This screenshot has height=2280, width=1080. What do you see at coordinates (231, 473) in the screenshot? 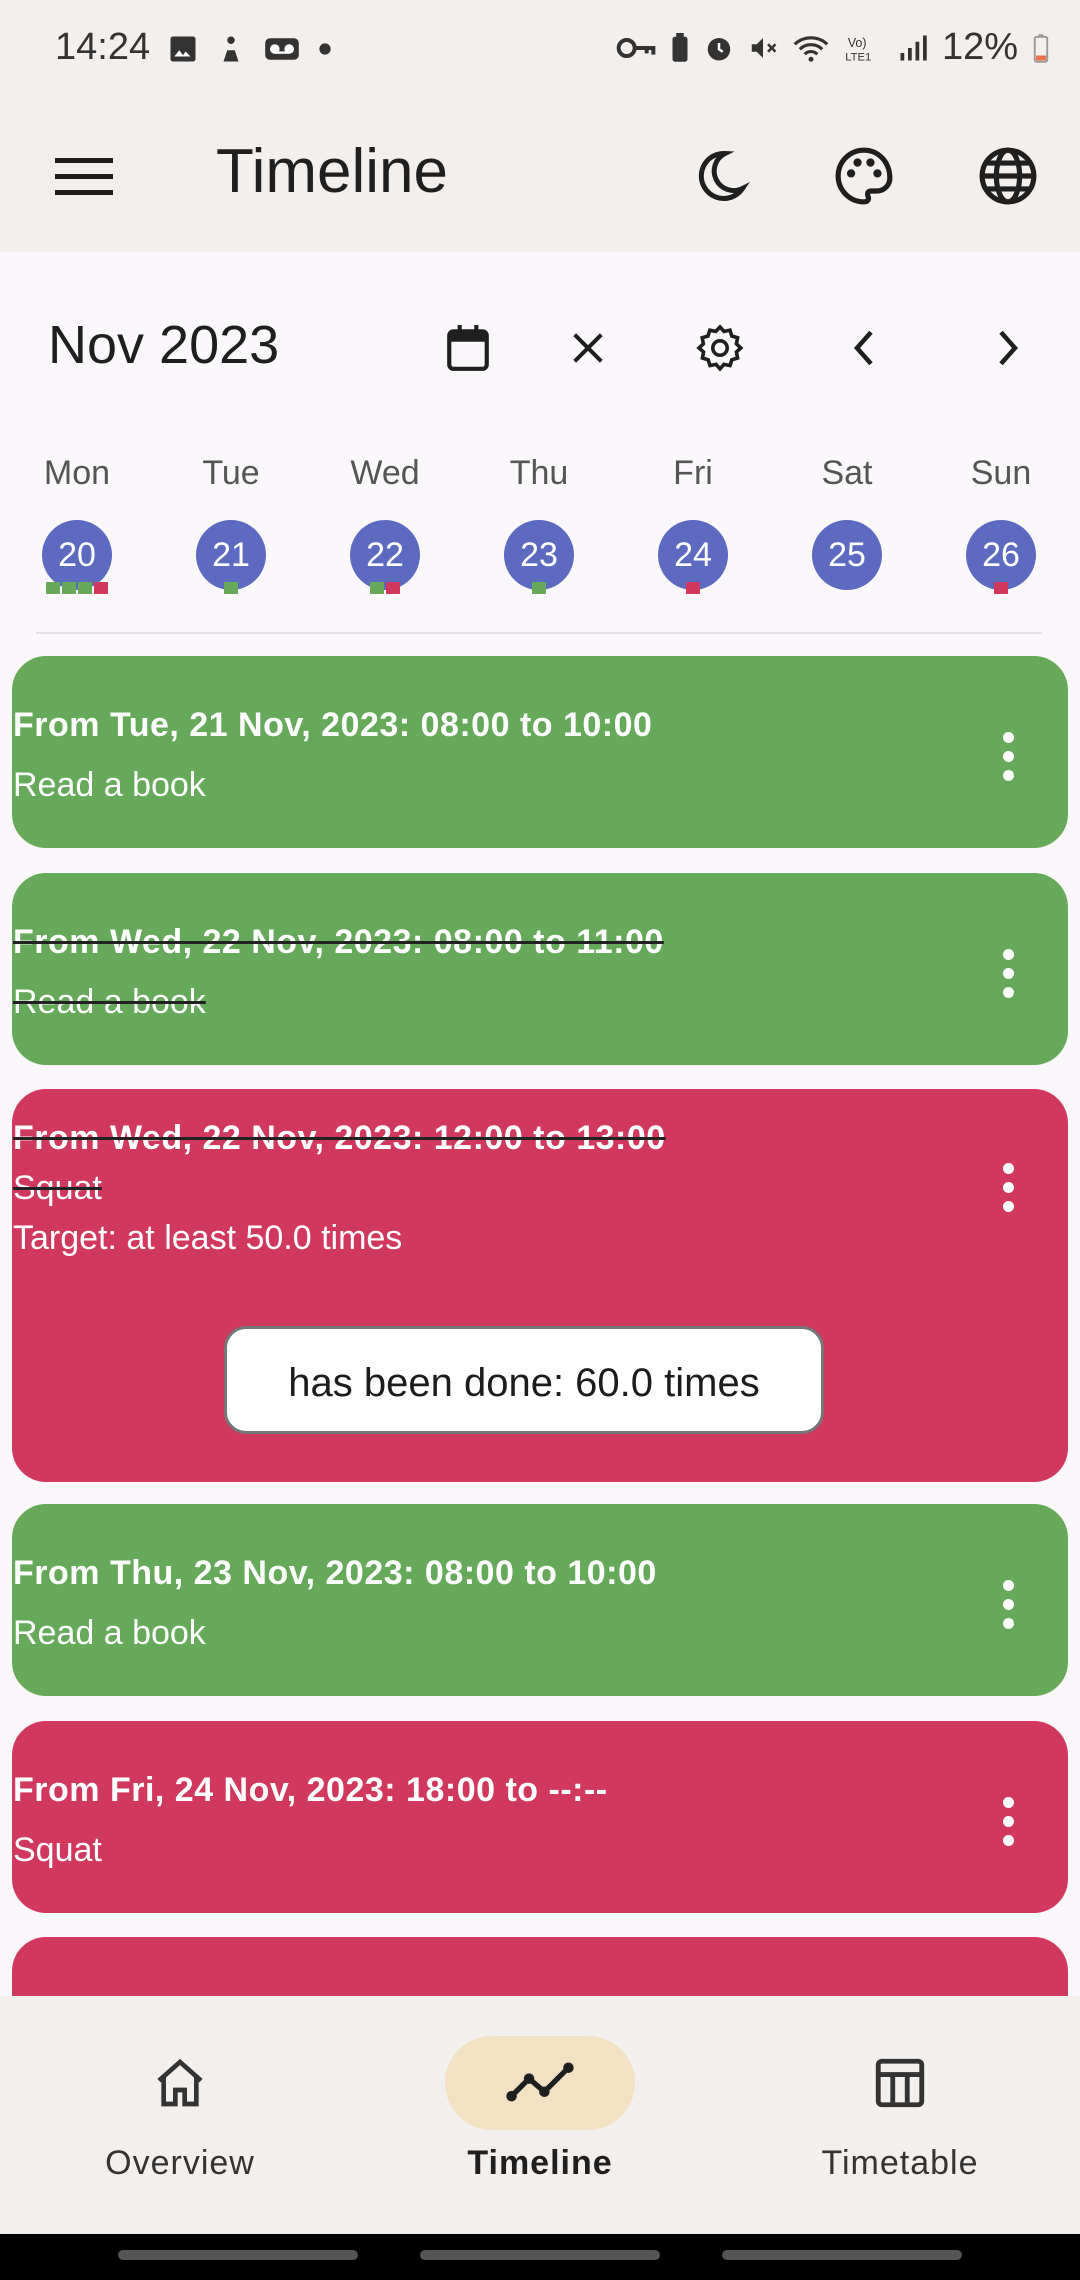
I see `weekday-tue: Tue` at bounding box center [231, 473].